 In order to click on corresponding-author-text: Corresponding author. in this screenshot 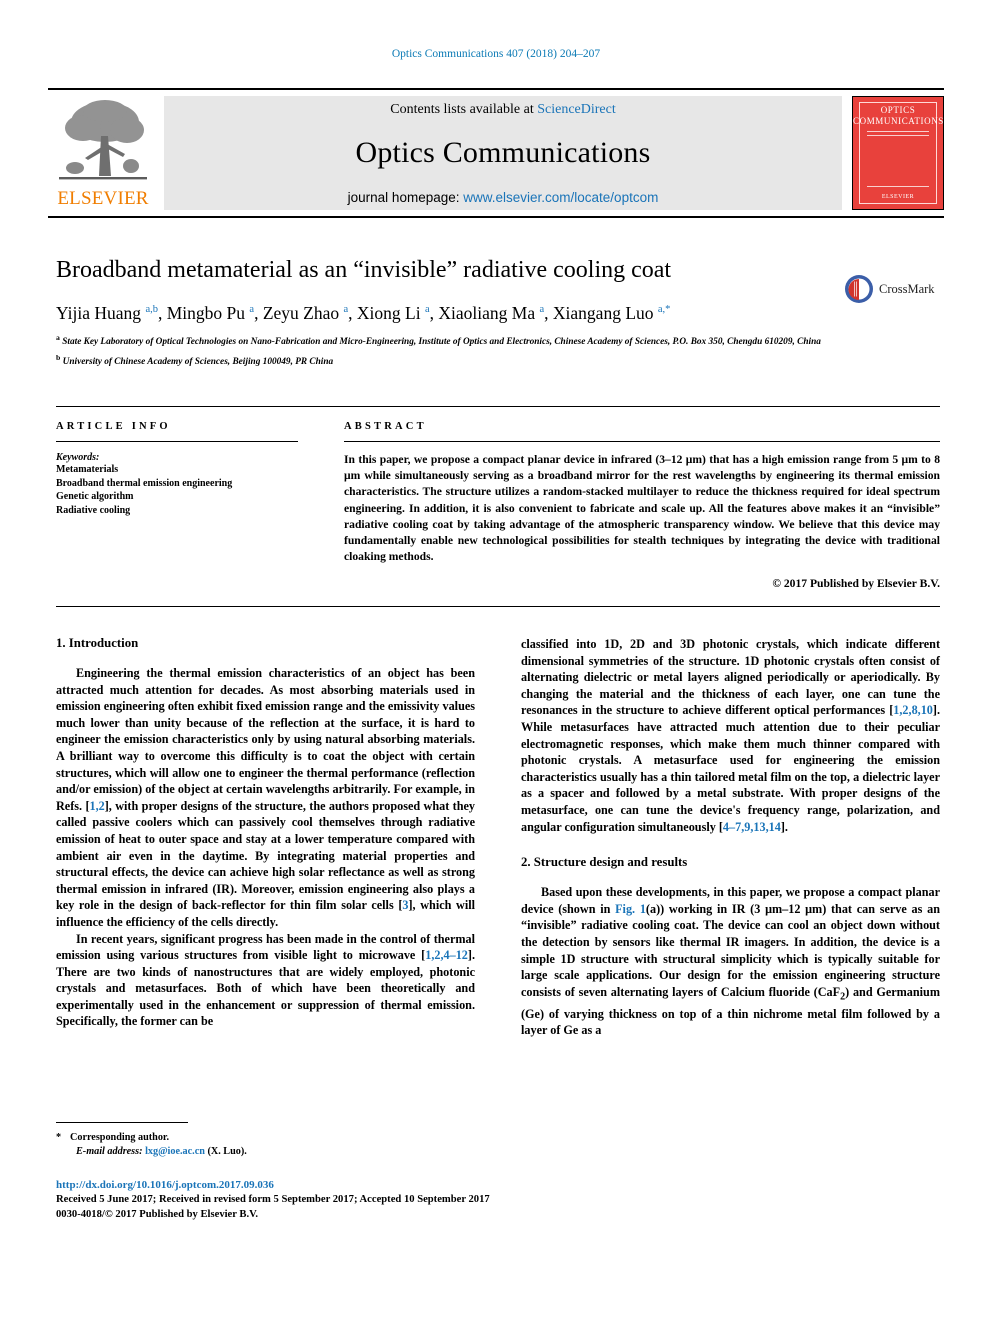, I will do `click(120, 1137)`.